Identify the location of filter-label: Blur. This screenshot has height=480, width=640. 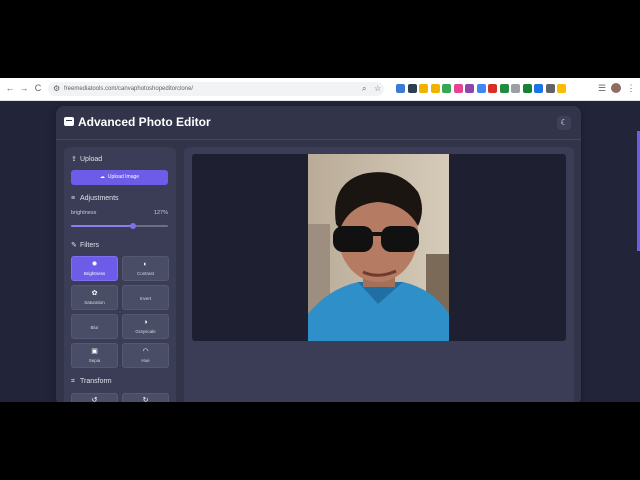
(94, 327).